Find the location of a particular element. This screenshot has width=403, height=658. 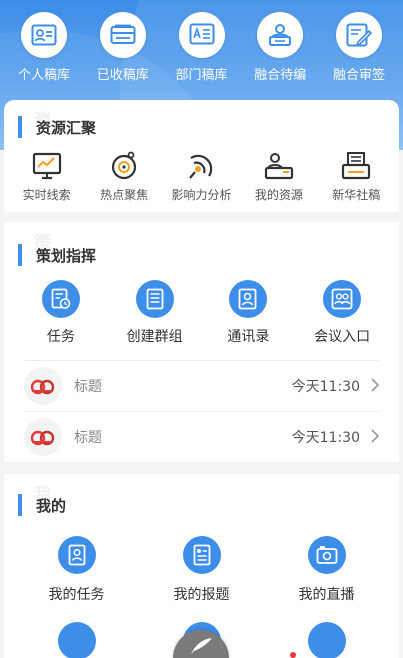

top-nav-label: 部门稿库 is located at coordinates (201, 75).